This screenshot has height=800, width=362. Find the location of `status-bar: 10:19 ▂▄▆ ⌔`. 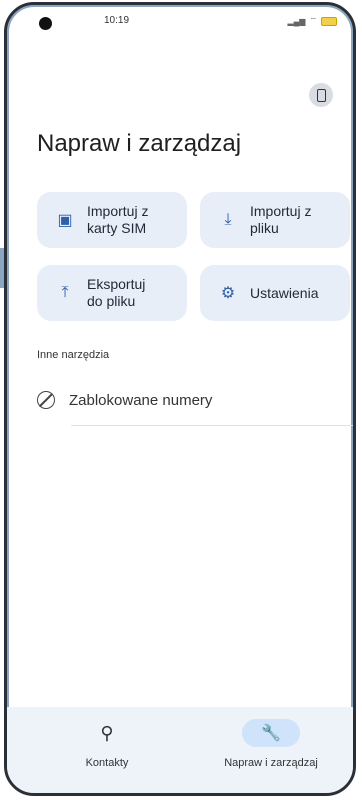

status-bar: 10:19 ▂▄▆ ⌔ is located at coordinates (180, 22).